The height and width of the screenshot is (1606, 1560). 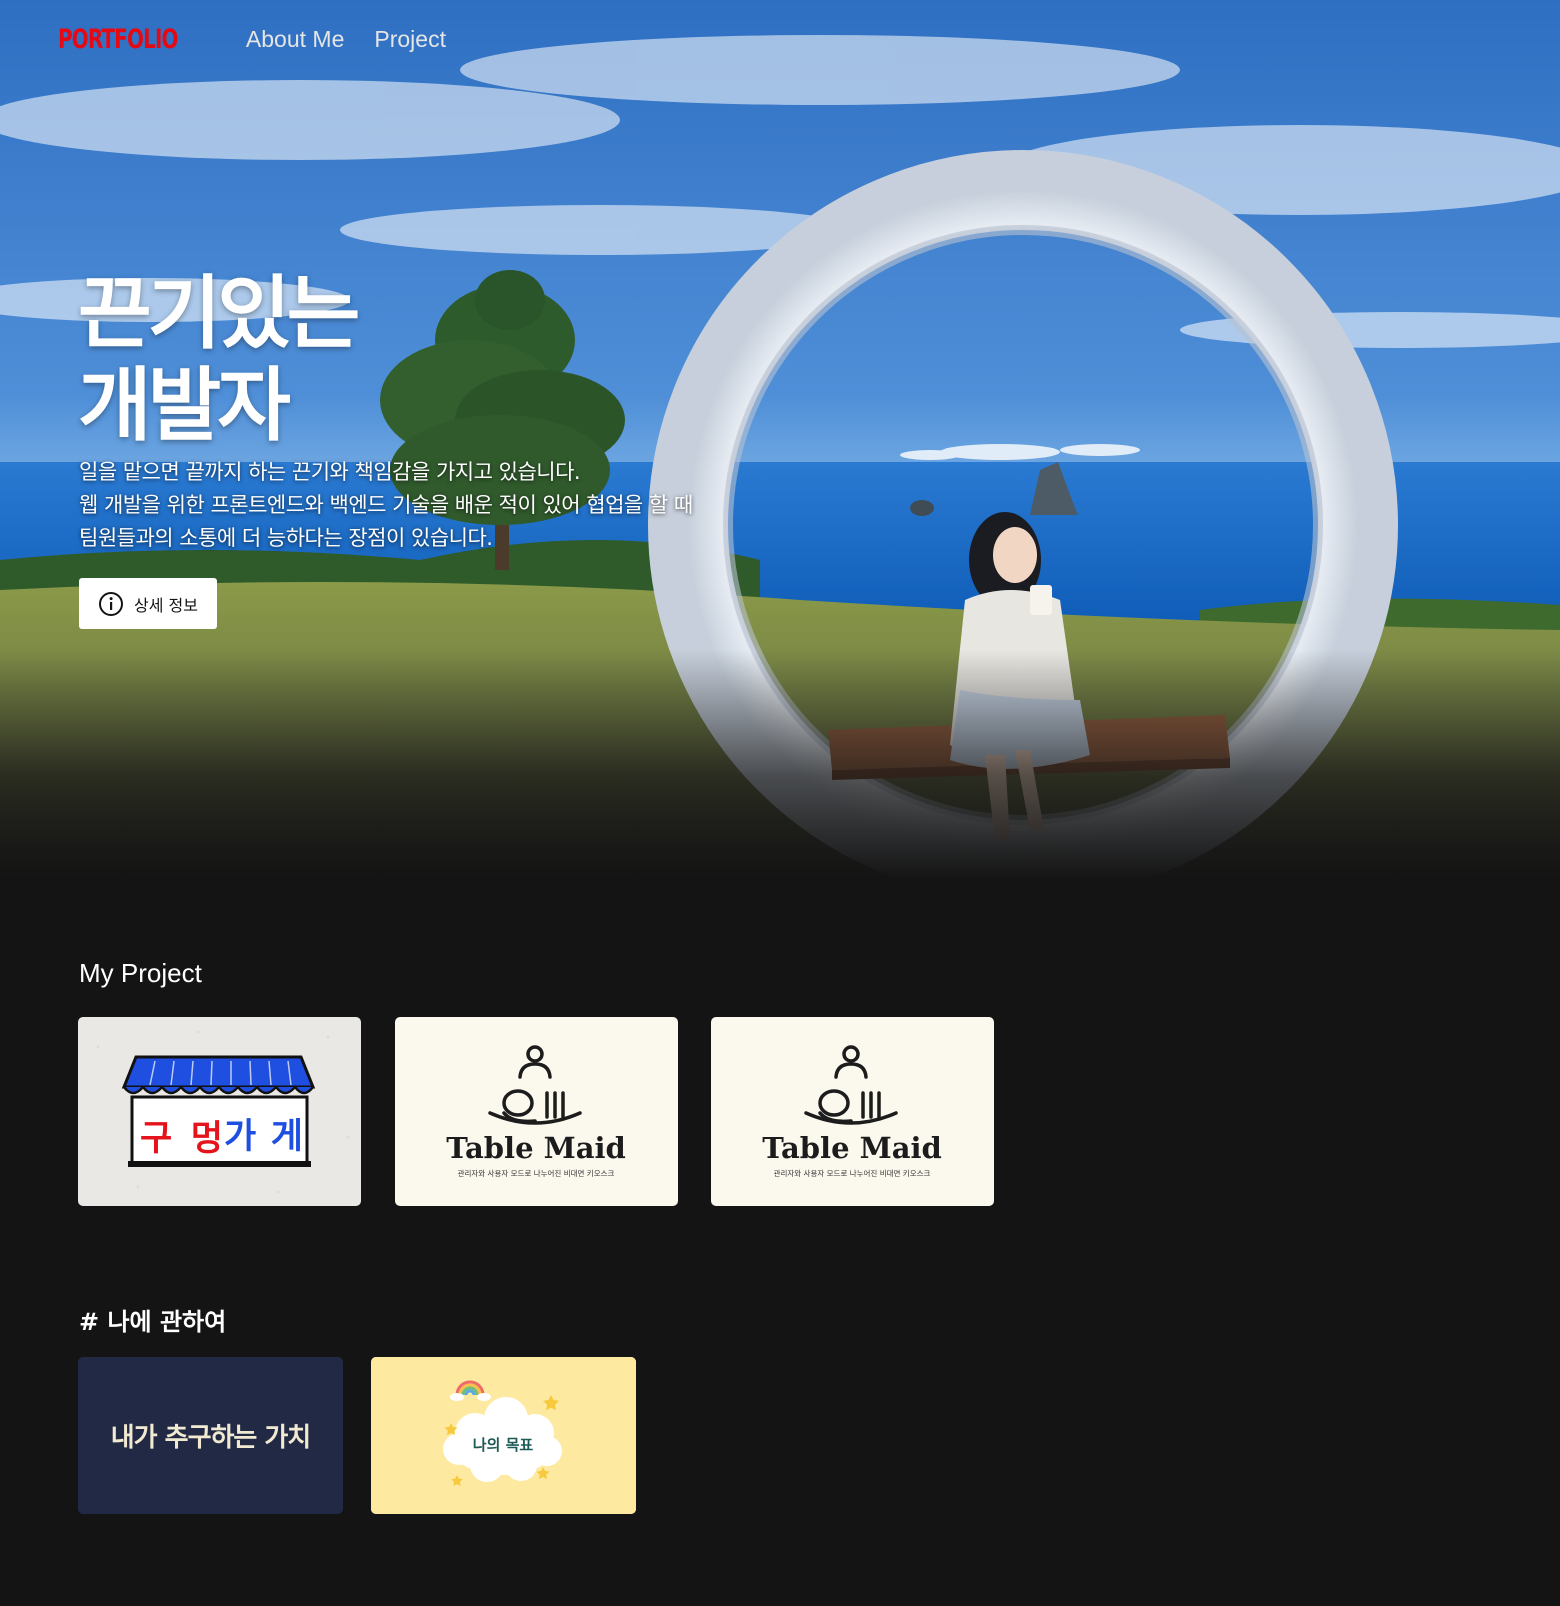 What do you see at coordinates (140, 973) in the screenshot?
I see `my-project-heading: My Project` at bounding box center [140, 973].